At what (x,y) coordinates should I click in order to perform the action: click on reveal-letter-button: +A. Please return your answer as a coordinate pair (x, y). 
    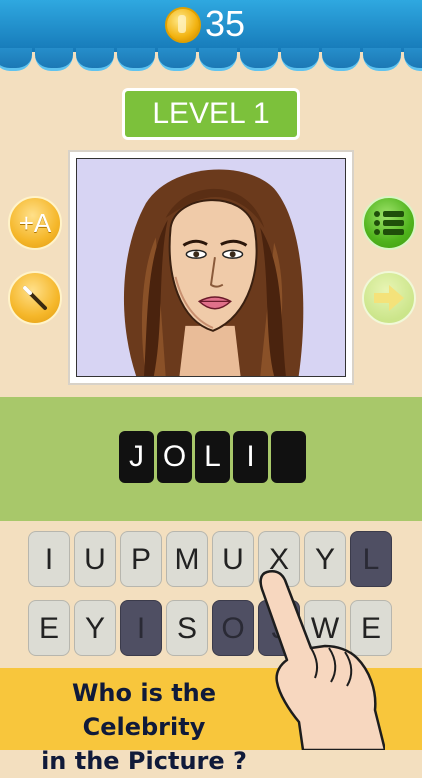
    Looking at the image, I should click on (35, 223).